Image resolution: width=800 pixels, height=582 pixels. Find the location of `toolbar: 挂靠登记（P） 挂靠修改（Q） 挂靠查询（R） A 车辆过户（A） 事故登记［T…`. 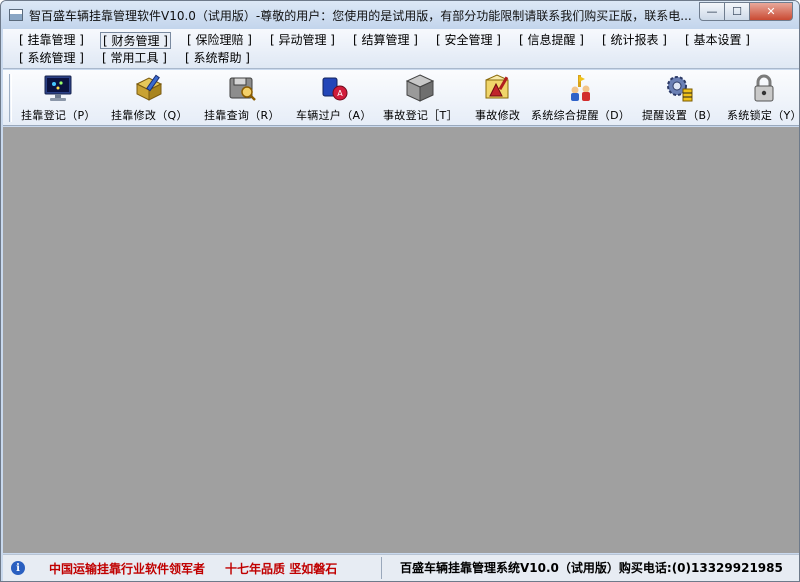

toolbar: 挂靠登记（P） 挂靠修改（Q） 挂靠查询（R） A 车辆过户（A） 事故登记［T… is located at coordinates (401, 98).